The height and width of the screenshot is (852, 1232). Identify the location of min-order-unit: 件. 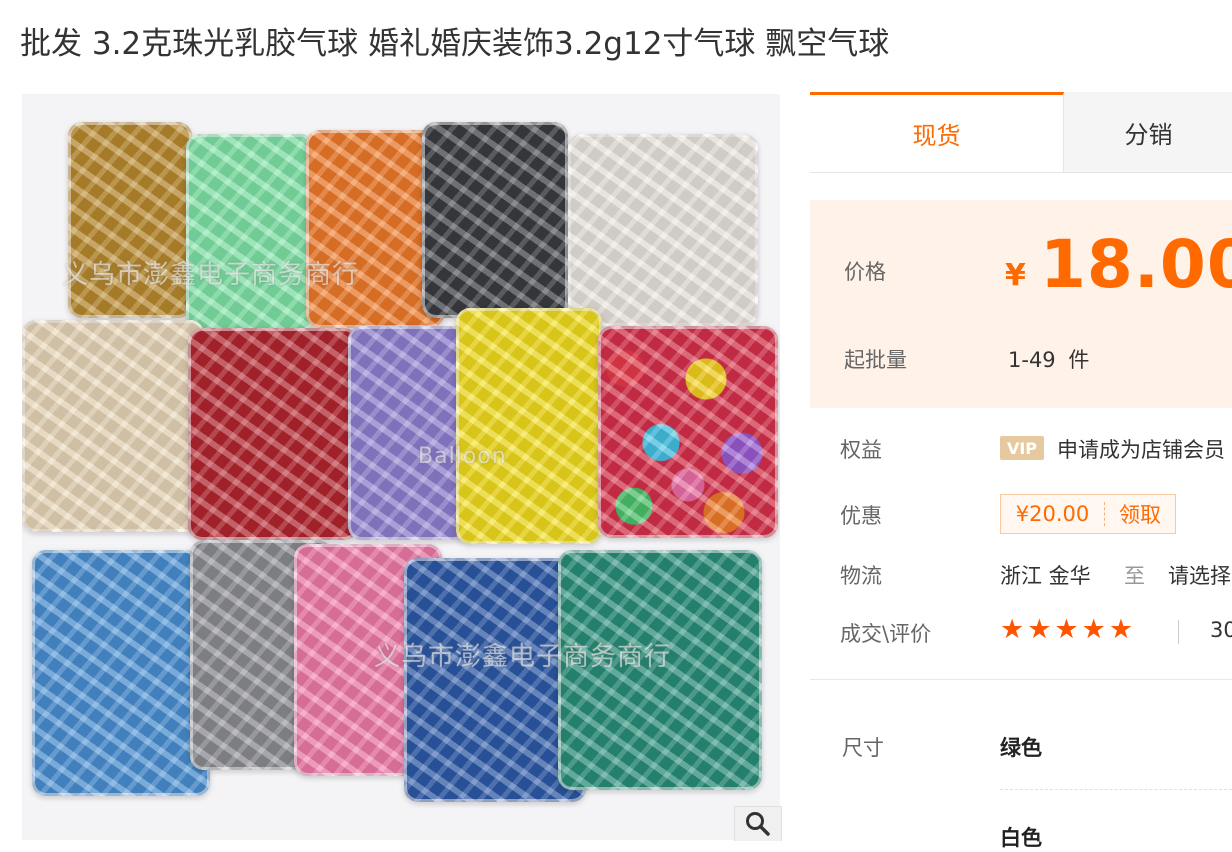
(1079, 360).